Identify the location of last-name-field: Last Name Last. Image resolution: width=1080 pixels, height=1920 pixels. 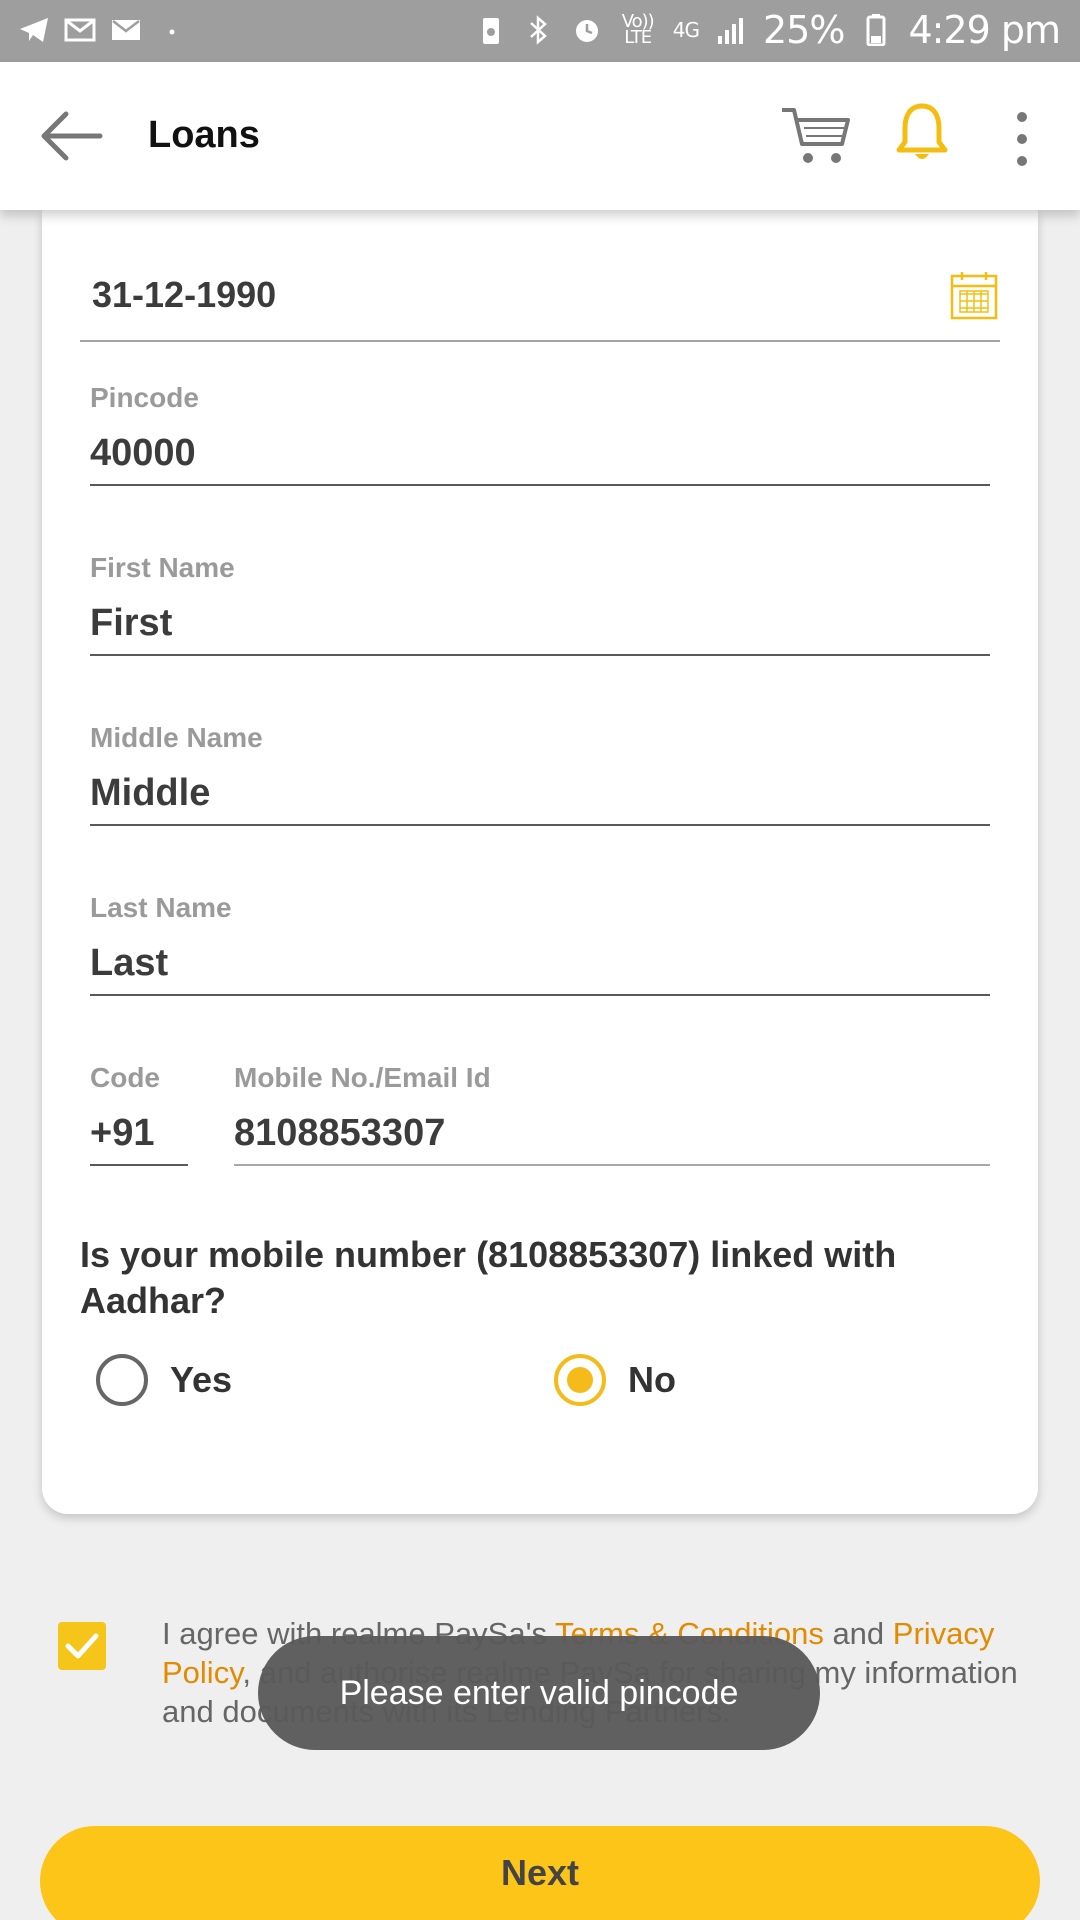
(540, 944).